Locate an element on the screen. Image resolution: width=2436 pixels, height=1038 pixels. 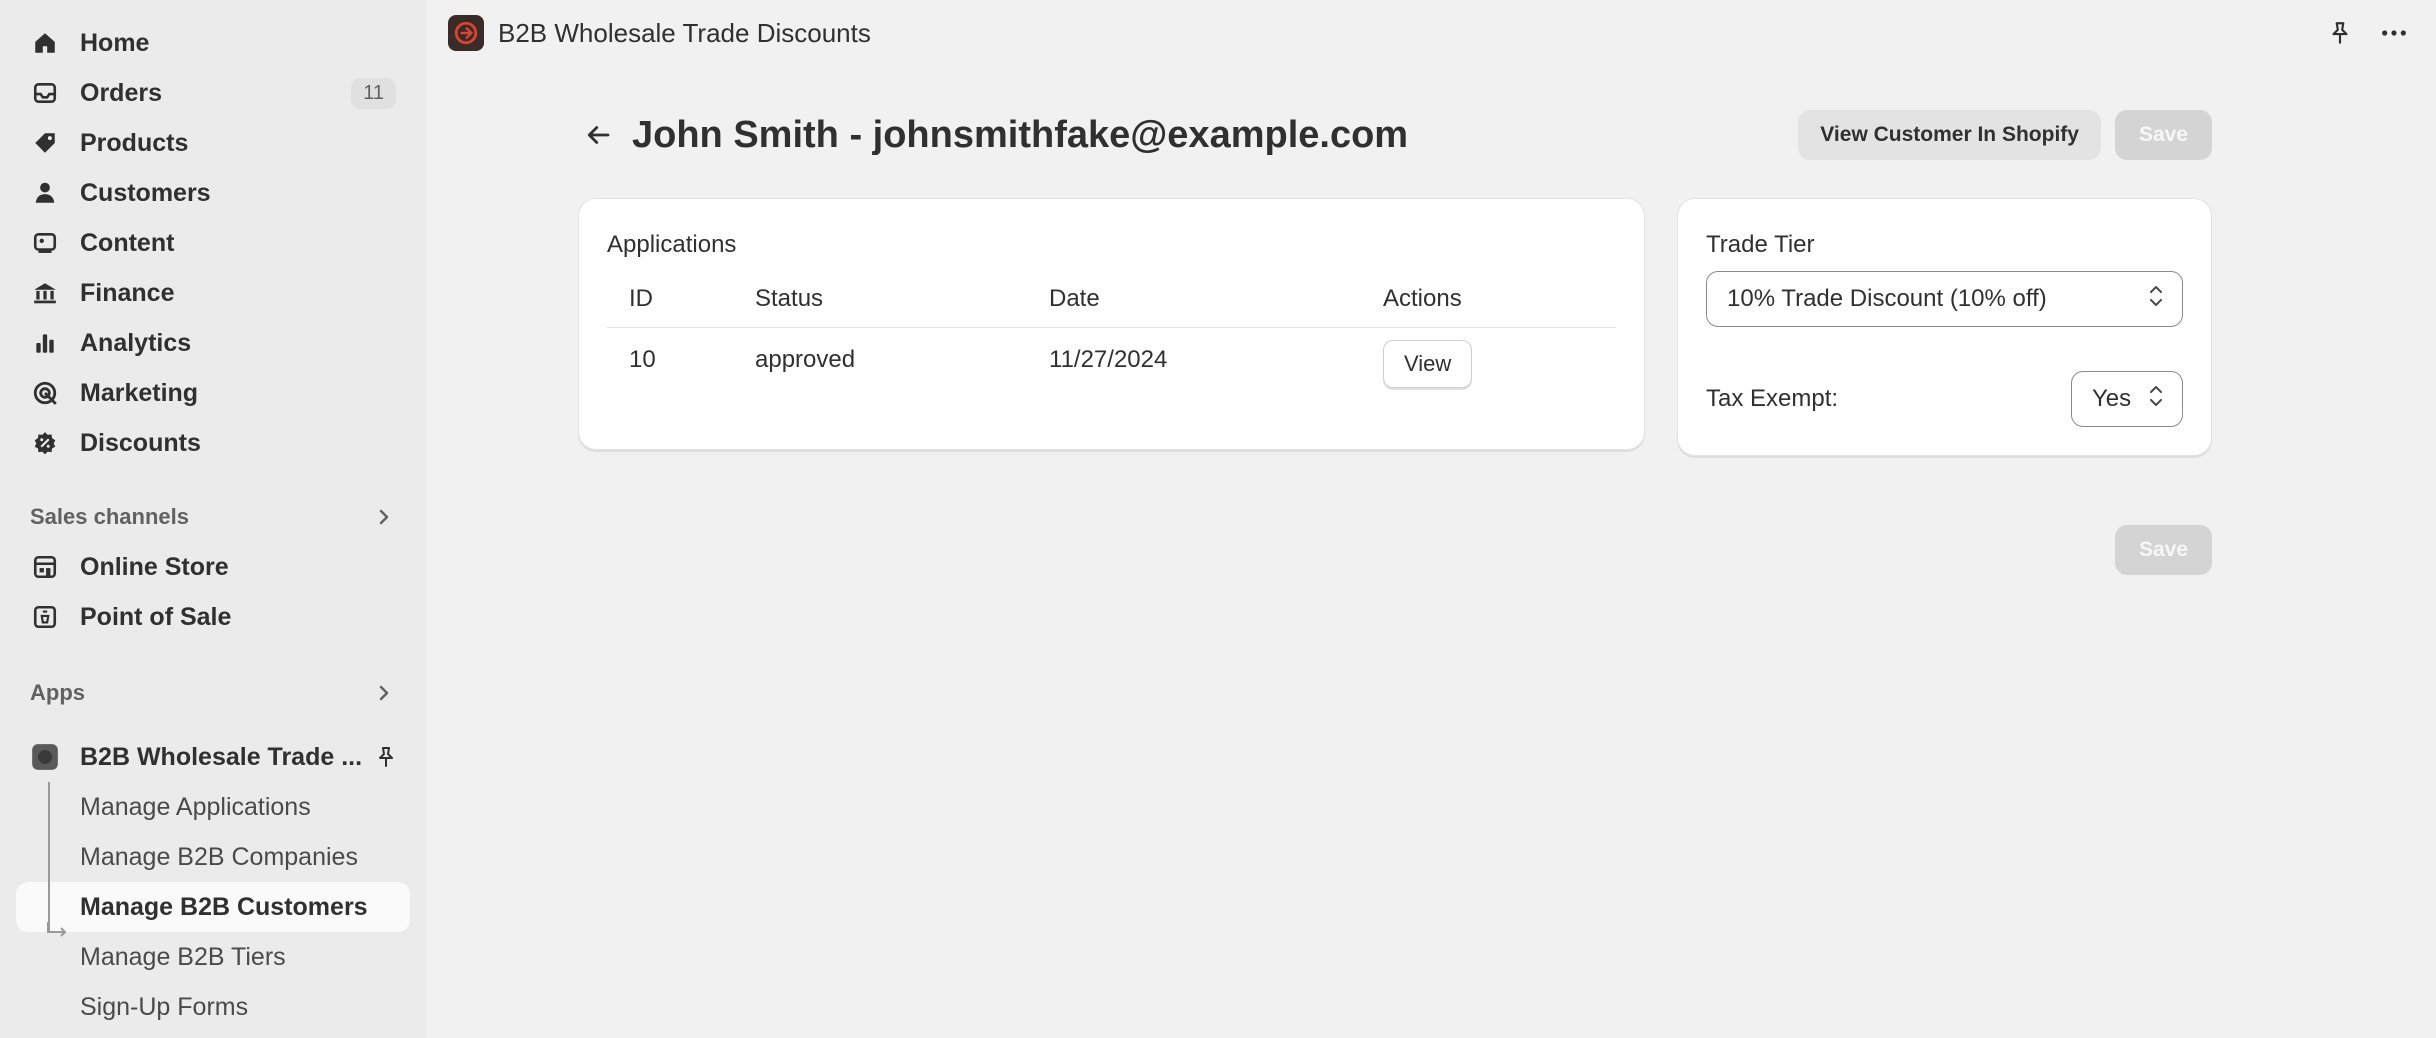
nav-home: Home is located at coordinates (213, 43).